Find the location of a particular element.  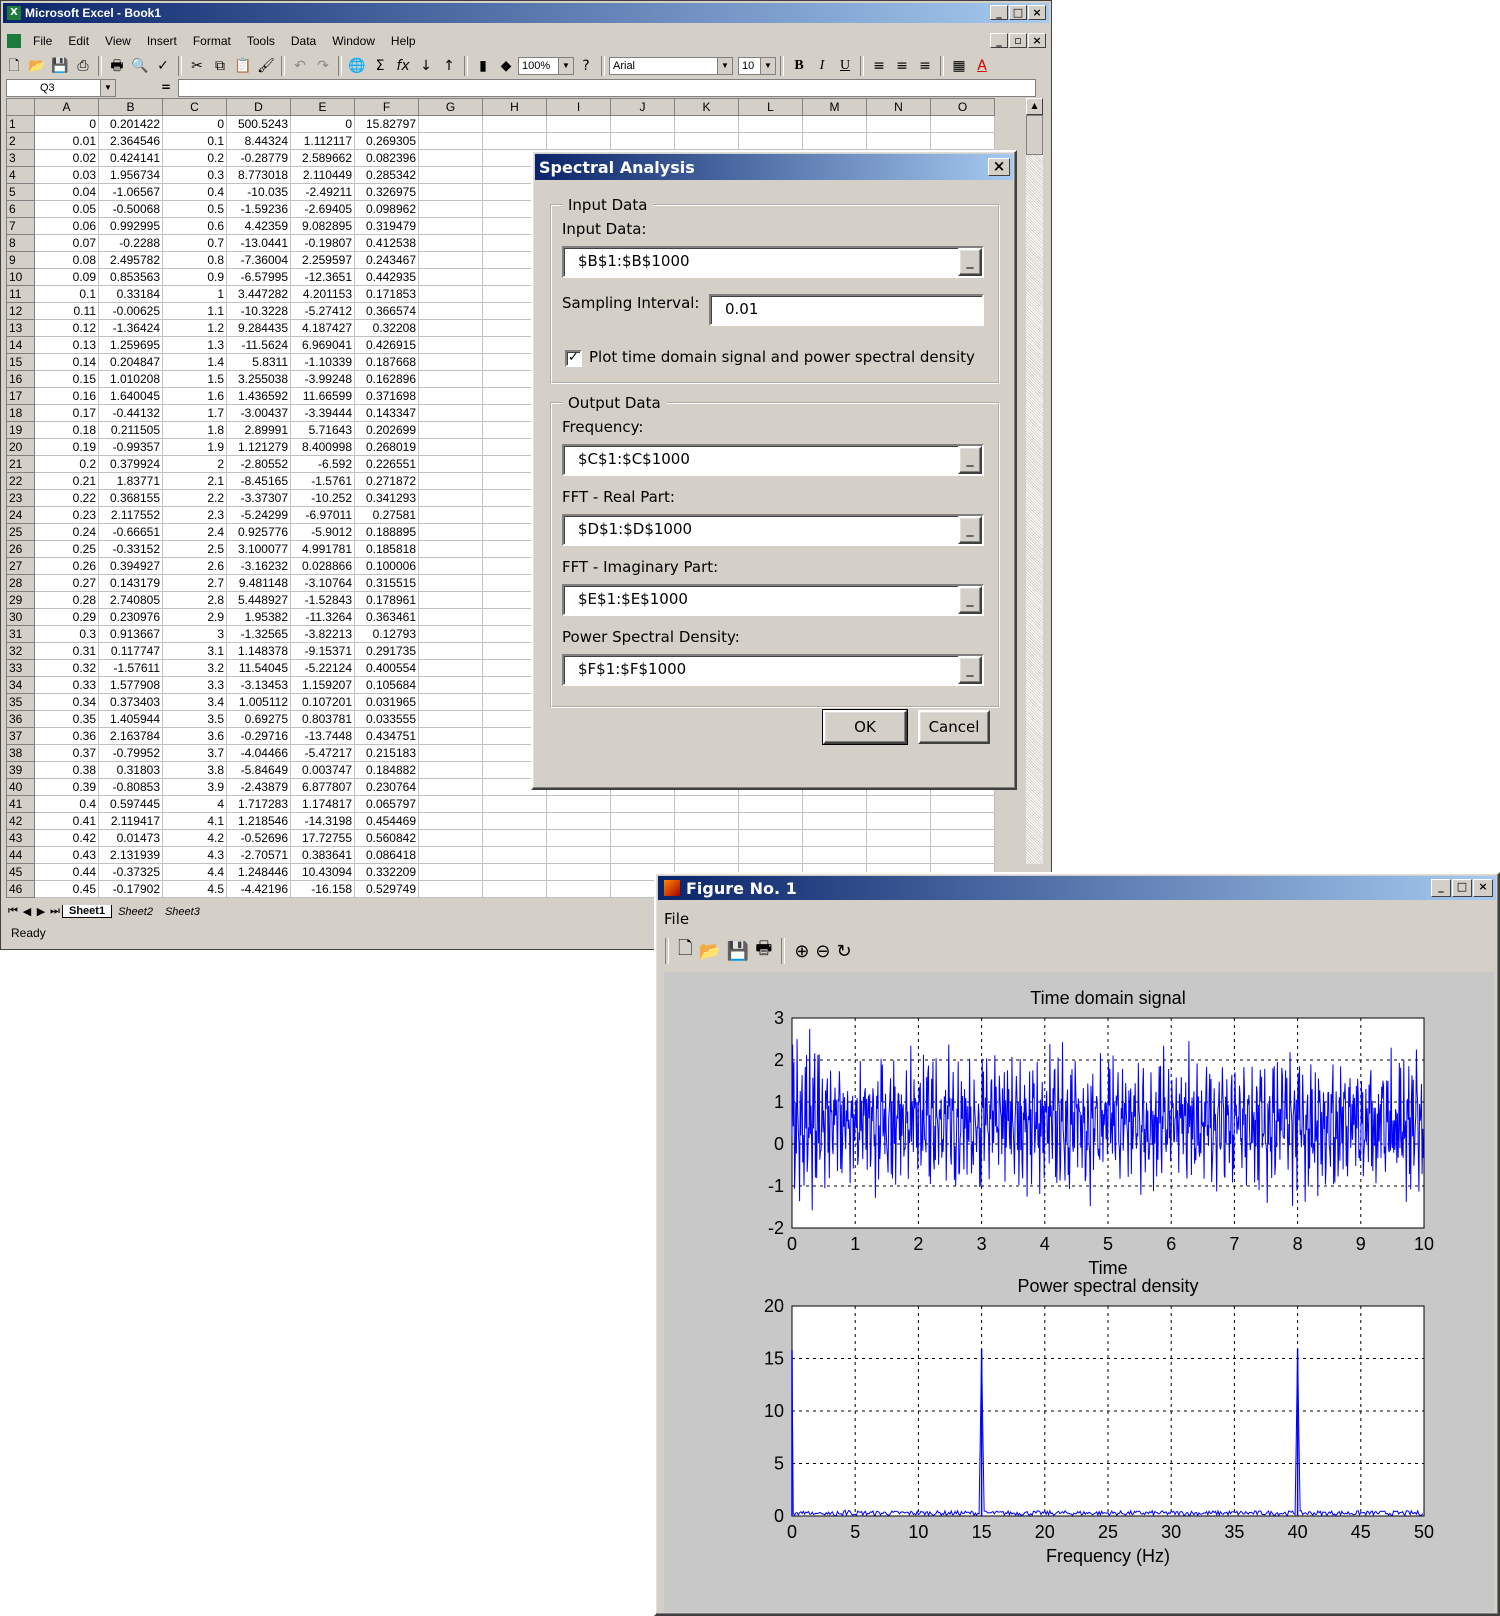

ok-button: OK is located at coordinates (865, 727).